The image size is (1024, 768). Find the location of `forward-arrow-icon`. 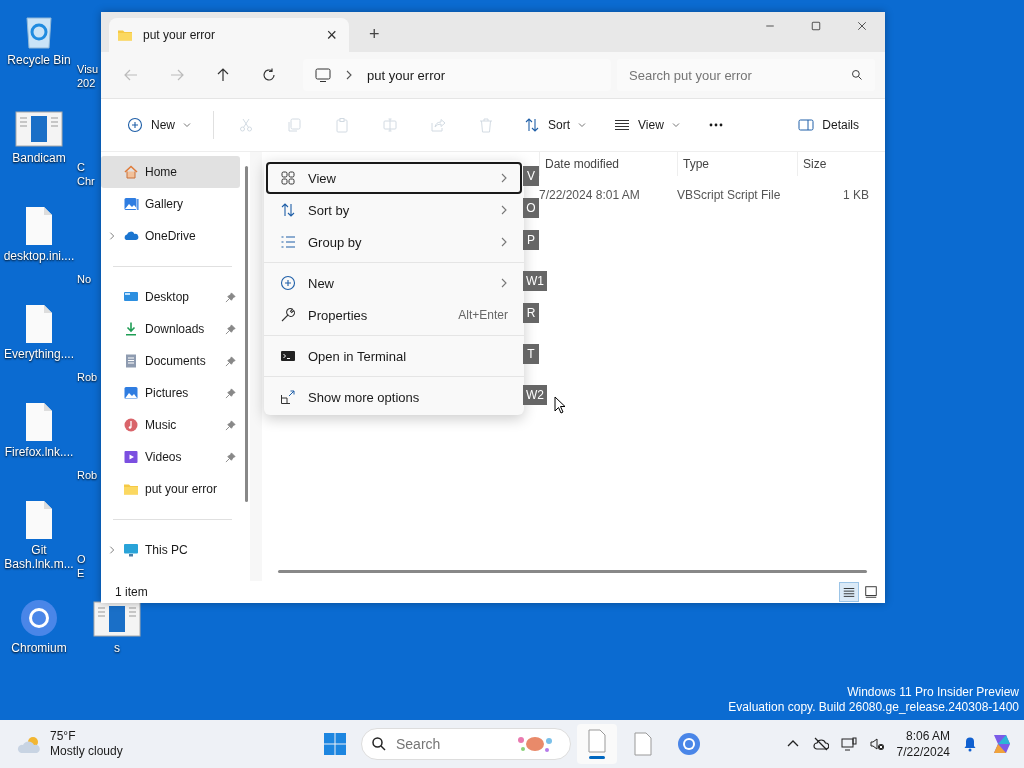

forward-arrow-icon is located at coordinates (177, 75).